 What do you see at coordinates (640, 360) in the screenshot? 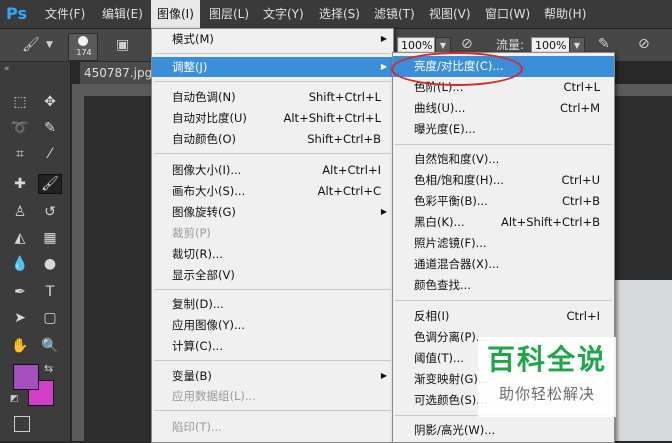
I see `document-image` at bounding box center [640, 360].